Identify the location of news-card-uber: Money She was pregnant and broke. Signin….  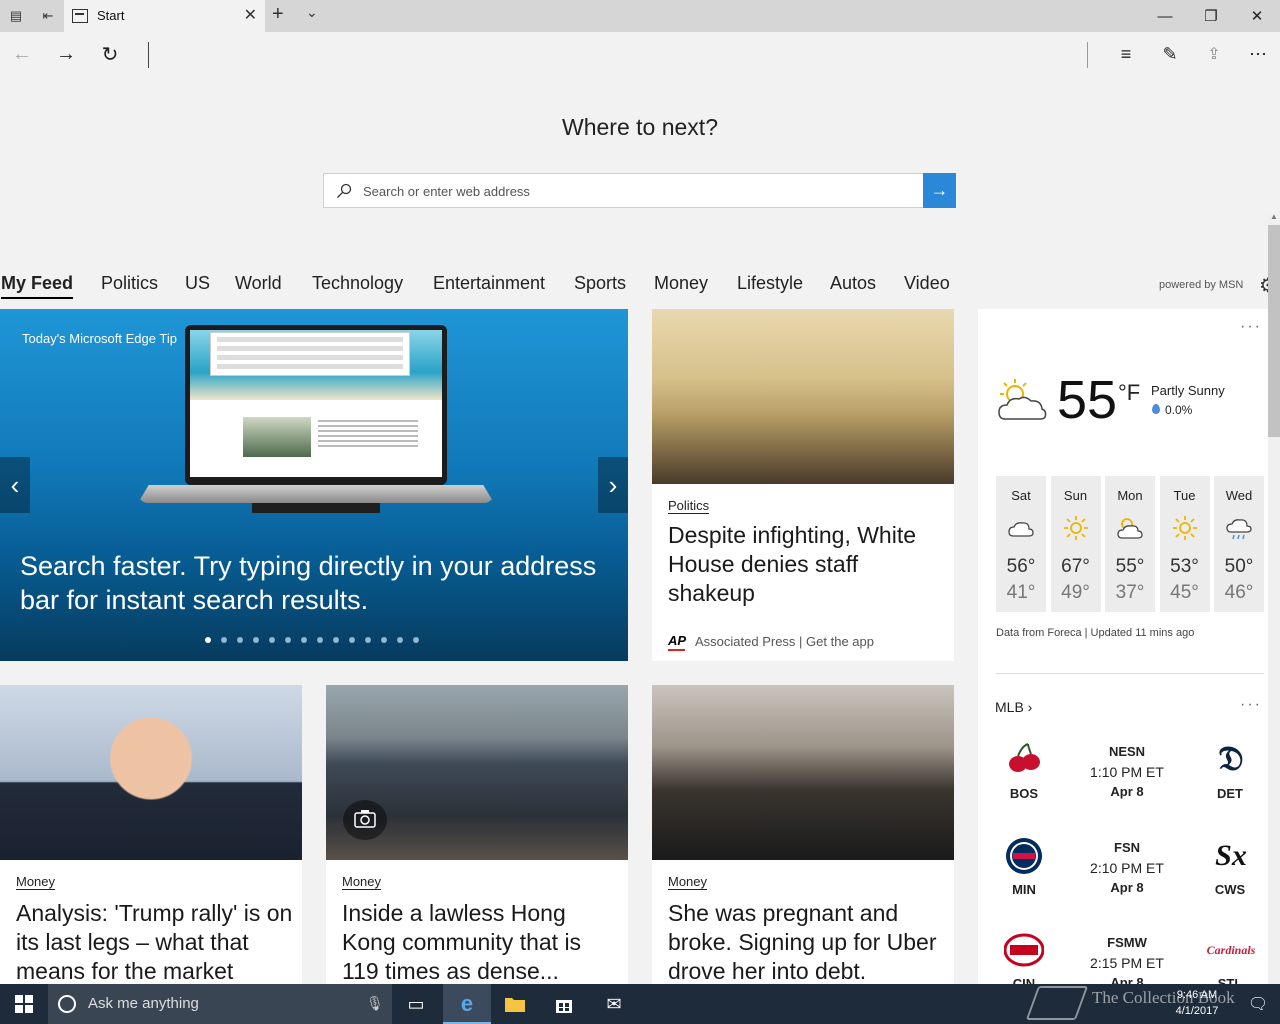
(803, 834).